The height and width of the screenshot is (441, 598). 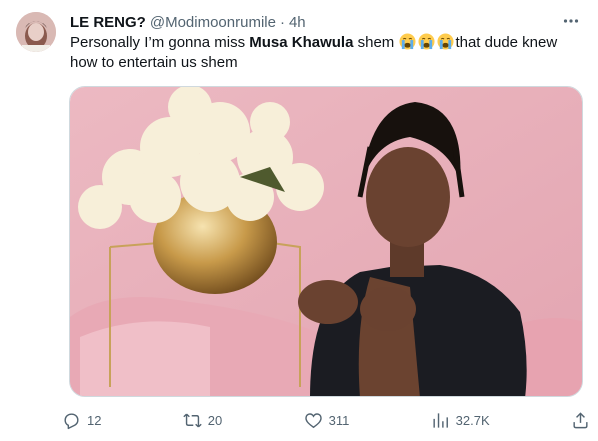 I want to click on more-button, so click(x=571, y=21).